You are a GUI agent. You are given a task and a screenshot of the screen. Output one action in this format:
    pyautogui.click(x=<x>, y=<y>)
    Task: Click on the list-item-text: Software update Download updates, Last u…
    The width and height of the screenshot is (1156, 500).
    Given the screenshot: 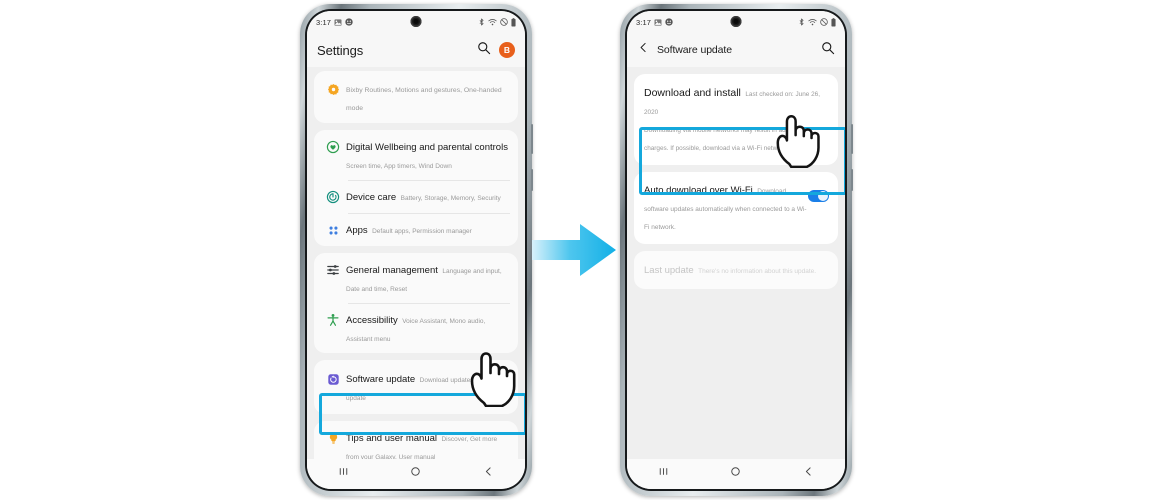 What is the action you would take?
    pyautogui.click(x=427, y=387)
    